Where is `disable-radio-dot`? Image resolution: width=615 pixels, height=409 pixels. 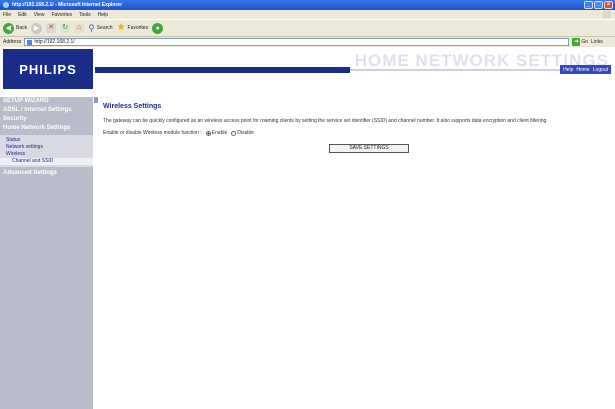
disable-radio-dot is located at coordinates (234, 133).